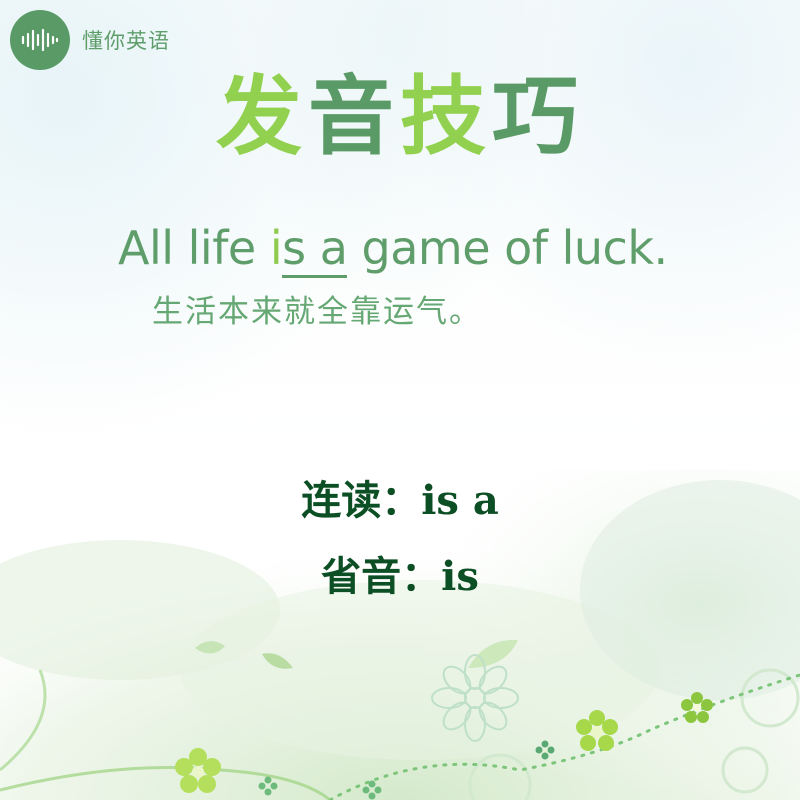  What do you see at coordinates (315, 249) in the screenshot?
I see `sentence-underlined: s a` at bounding box center [315, 249].